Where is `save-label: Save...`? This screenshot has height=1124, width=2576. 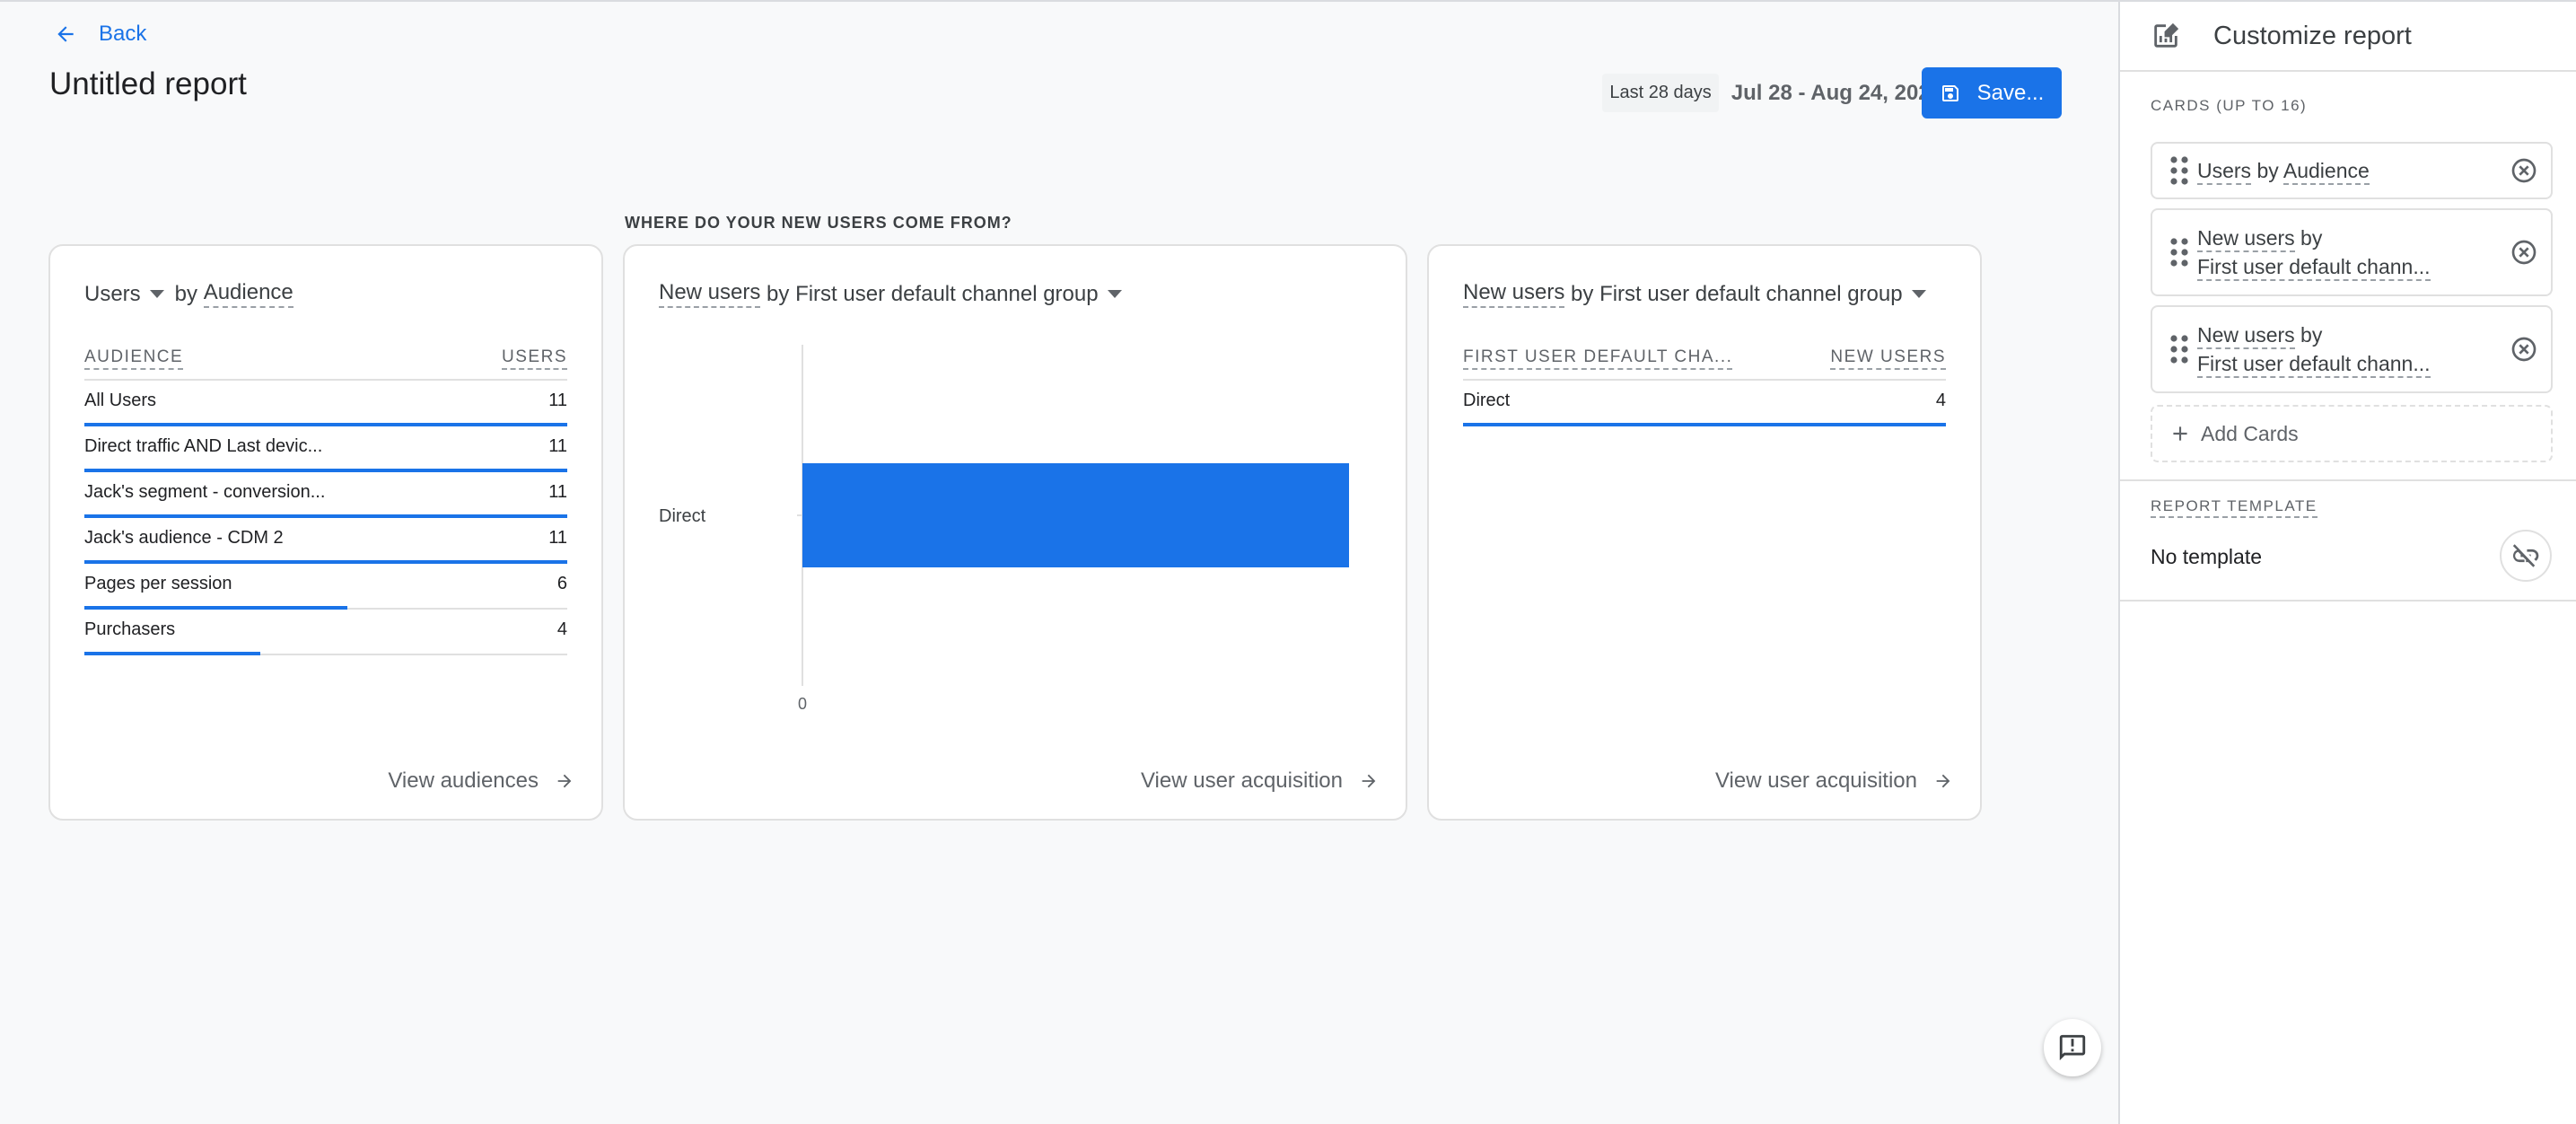 save-label: Save... is located at coordinates (2010, 92).